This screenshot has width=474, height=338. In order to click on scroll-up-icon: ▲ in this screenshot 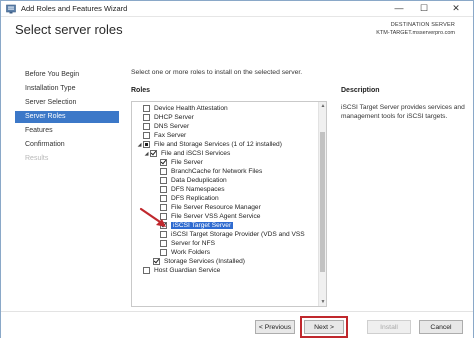, I will do `click(322, 106)`.